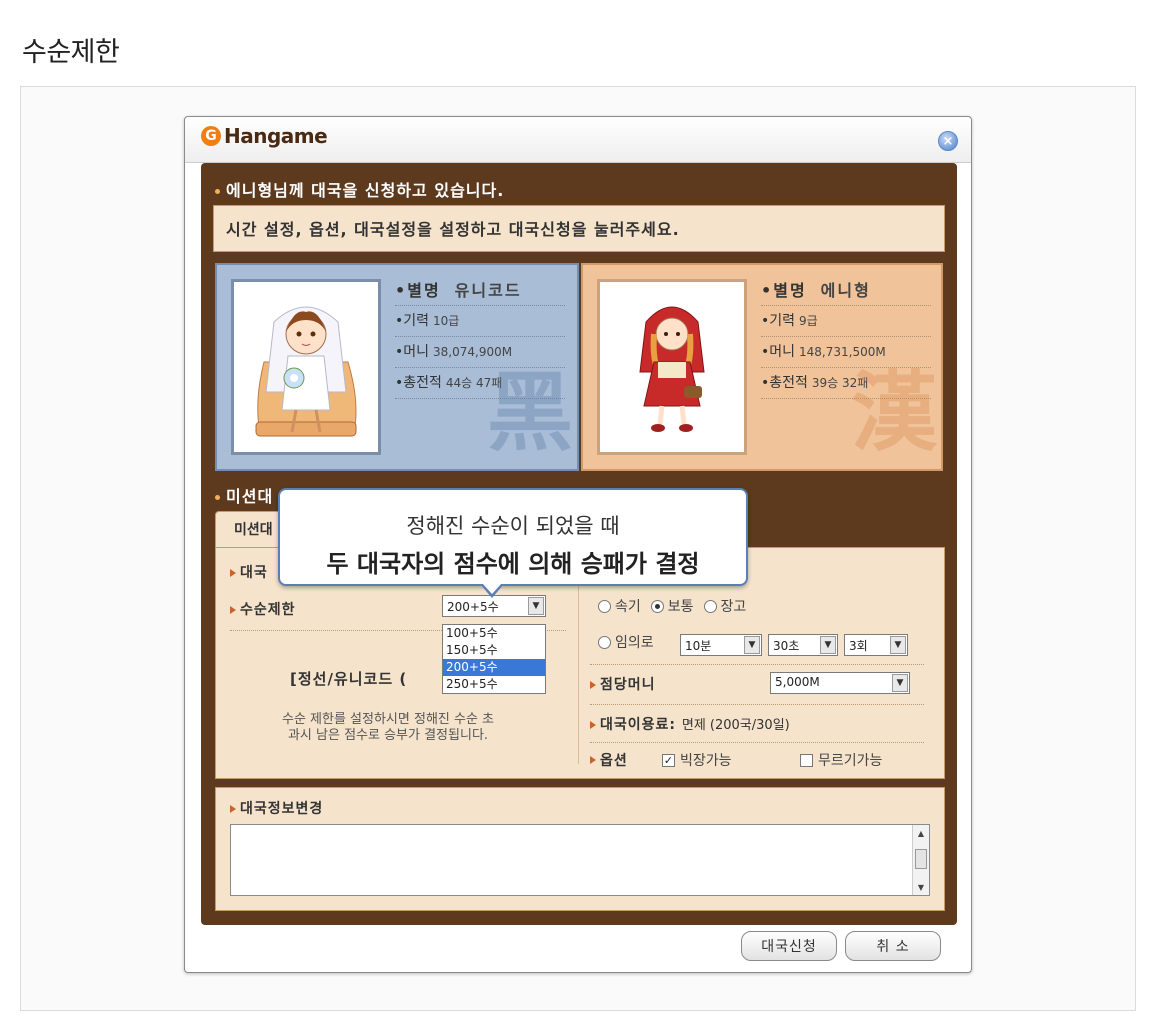  Describe the element at coordinates (513, 543) in the screenshot. I see `tooltip-callout: 정해진 수순이 되었을 때 두 대국자의 점수에 의해 승패가 결정` at that location.